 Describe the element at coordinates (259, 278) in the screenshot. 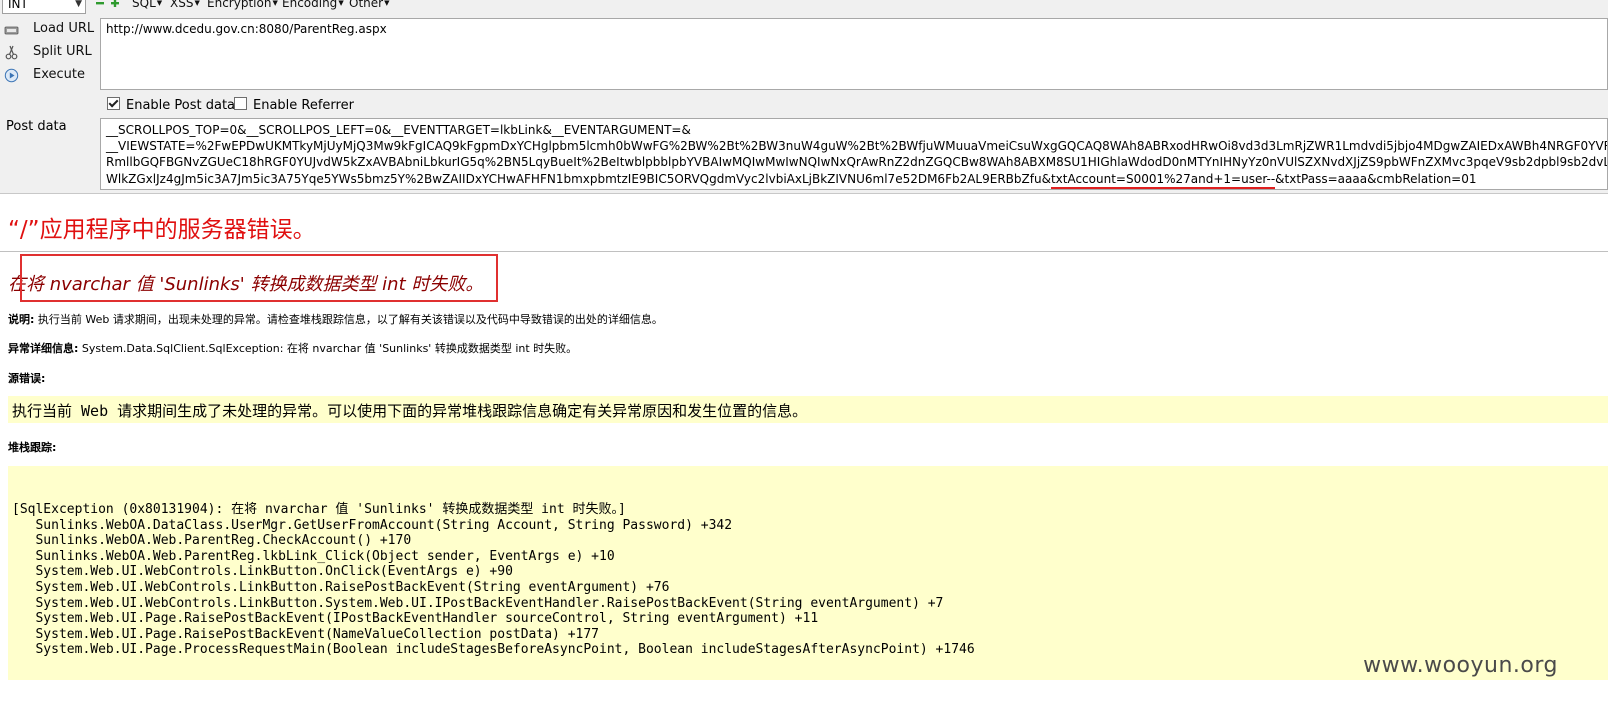

I see `highlight-box` at that location.